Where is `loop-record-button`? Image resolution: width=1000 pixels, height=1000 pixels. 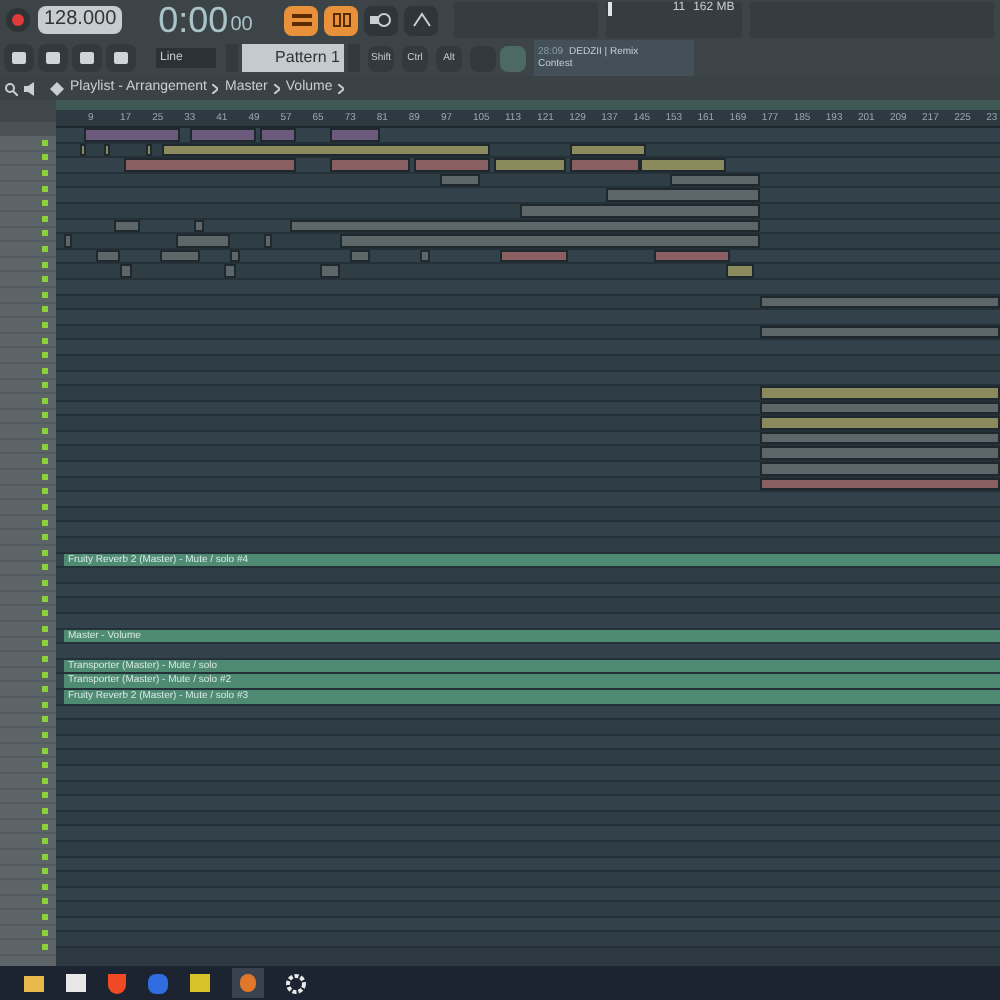
loop-record-button is located at coordinates (381, 20).